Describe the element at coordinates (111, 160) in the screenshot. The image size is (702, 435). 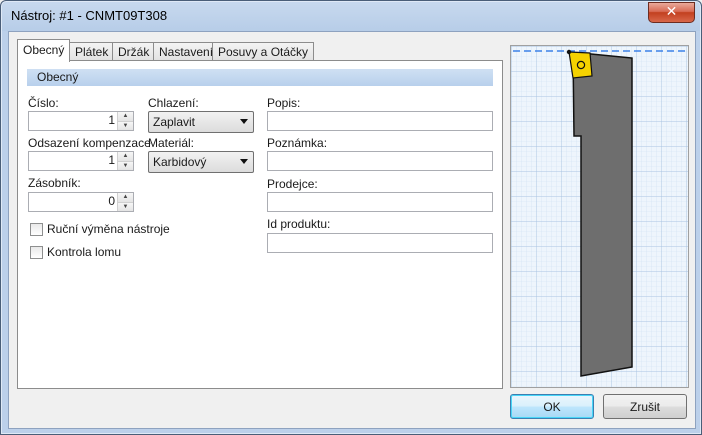
I see `odsazeni-value: 1` at that location.